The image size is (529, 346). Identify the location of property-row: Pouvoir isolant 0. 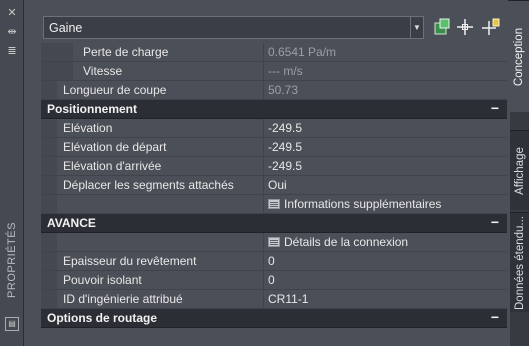
(274, 280).